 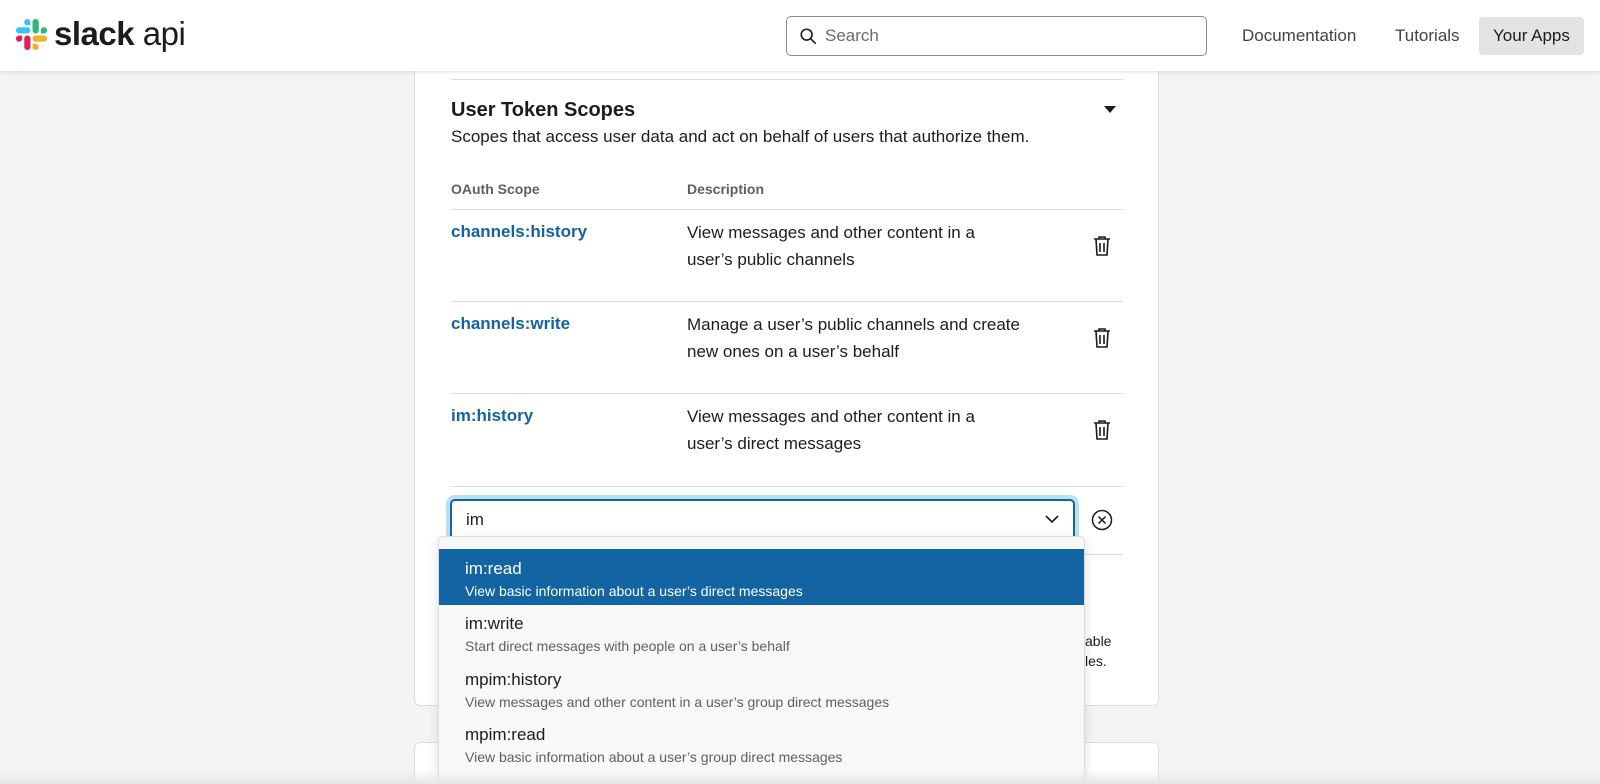 What do you see at coordinates (1427, 36) in the screenshot?
I see `nav-tutorials: Tutorials` at bounding box center [1427, 36].